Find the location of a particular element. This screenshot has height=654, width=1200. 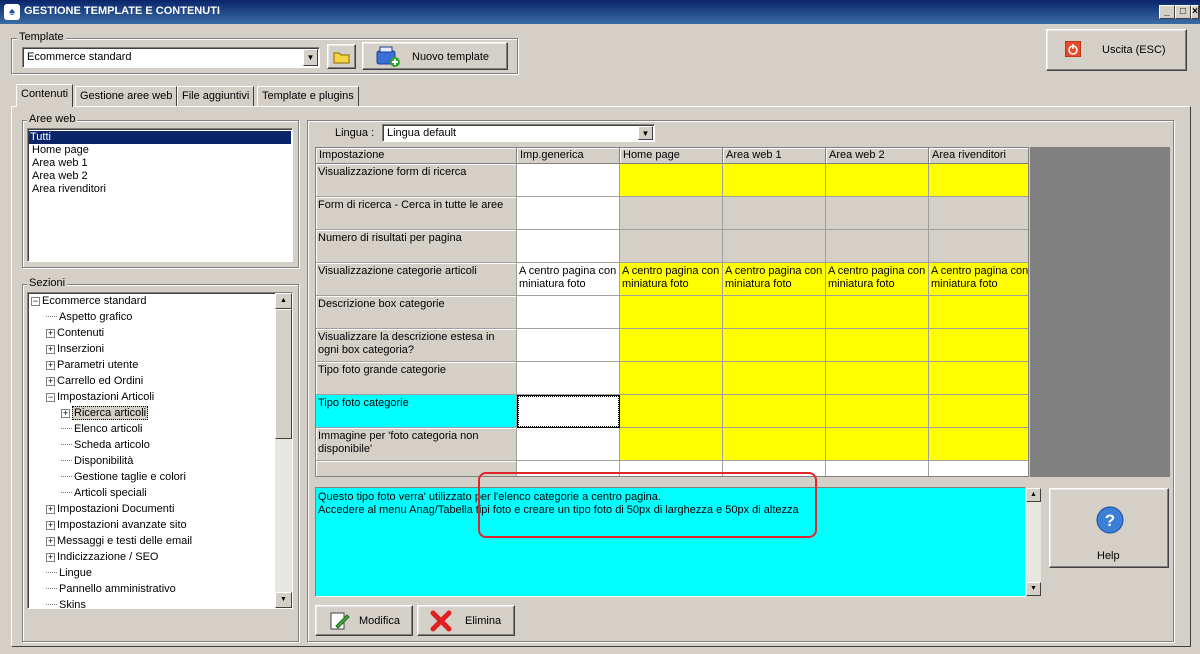

list-item: Area web 1 is located at coordinates (59, 163).